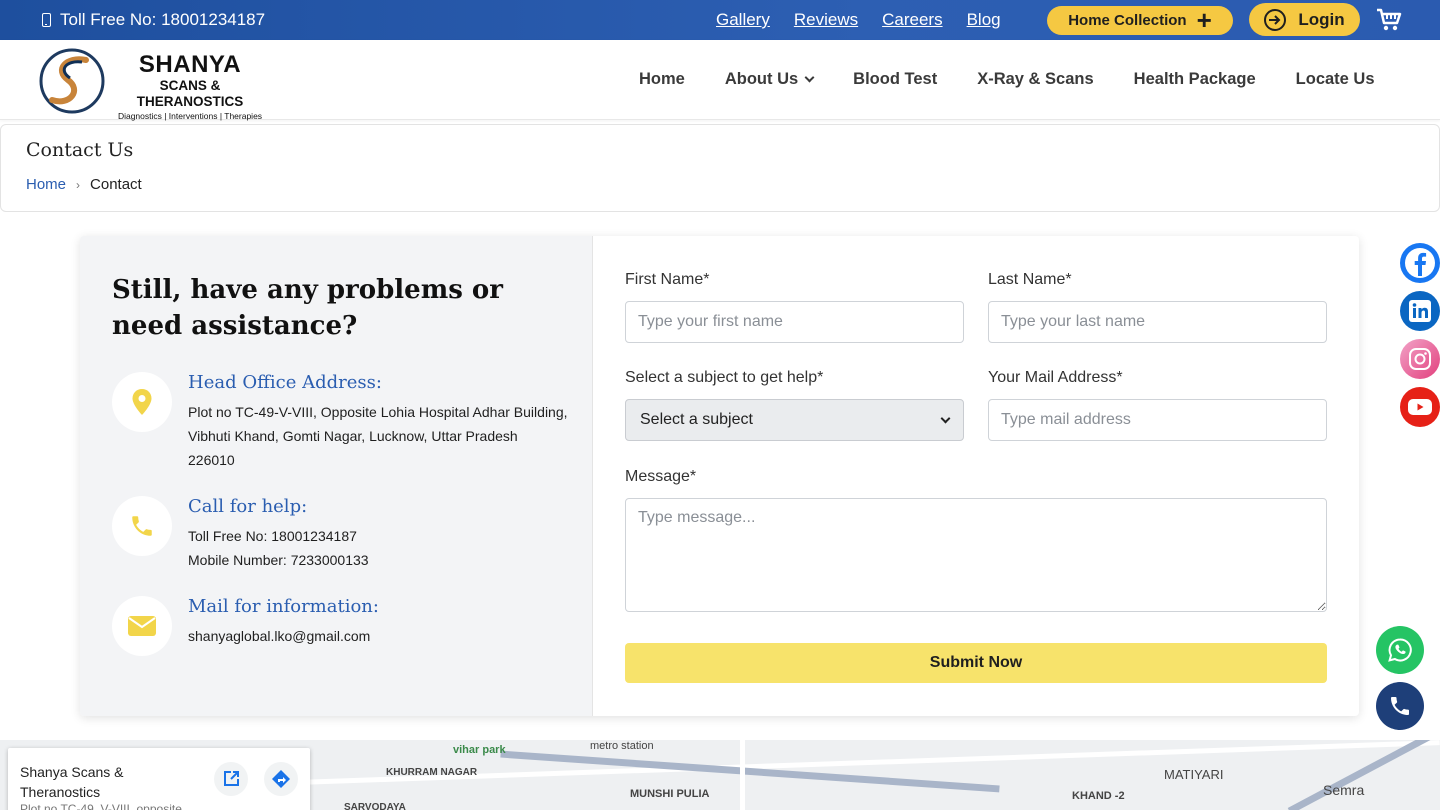 The width and height of the screenshot is (1440, 810). I want to click on whatsapp-icon, so click(1400, 650).